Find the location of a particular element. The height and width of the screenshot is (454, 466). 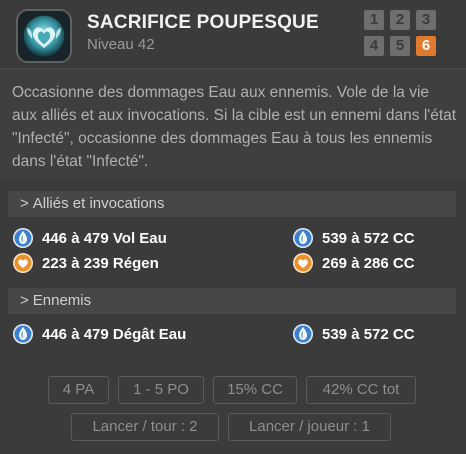

level-button-1: 1 is located at coordinates (374, 20).